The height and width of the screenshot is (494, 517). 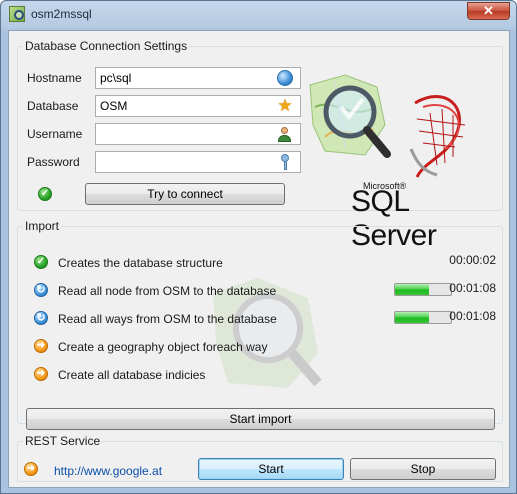 What do you see at coordinates (106, 46) in the screenshot?
I see `db-connection-legend: Database Connection Settings` at bounding box center [106, 46].